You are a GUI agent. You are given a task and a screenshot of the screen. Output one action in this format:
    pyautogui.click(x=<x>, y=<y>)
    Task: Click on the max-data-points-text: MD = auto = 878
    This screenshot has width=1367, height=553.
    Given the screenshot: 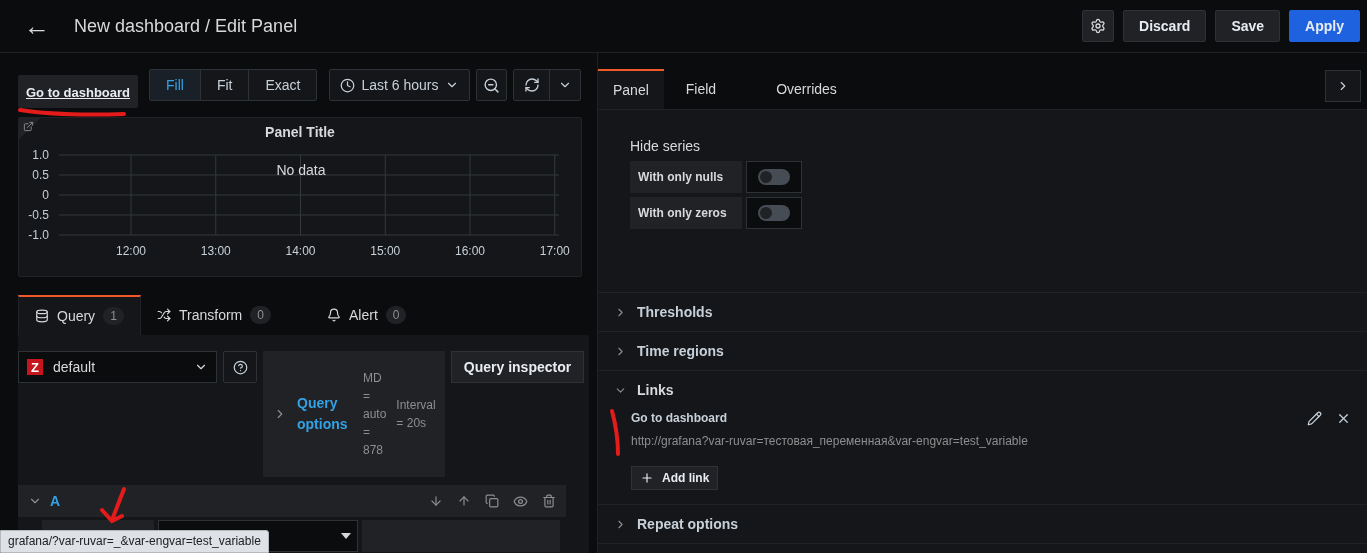 What is the action you would take?
    pyautogui.click(x=375, y=414)
    